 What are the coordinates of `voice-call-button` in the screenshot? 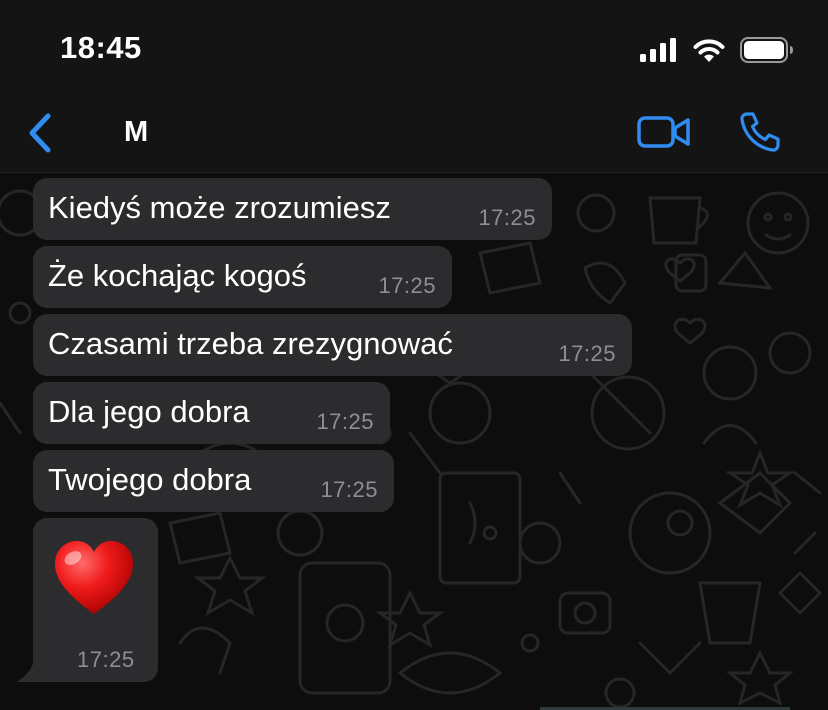 It's located at (760, 132).